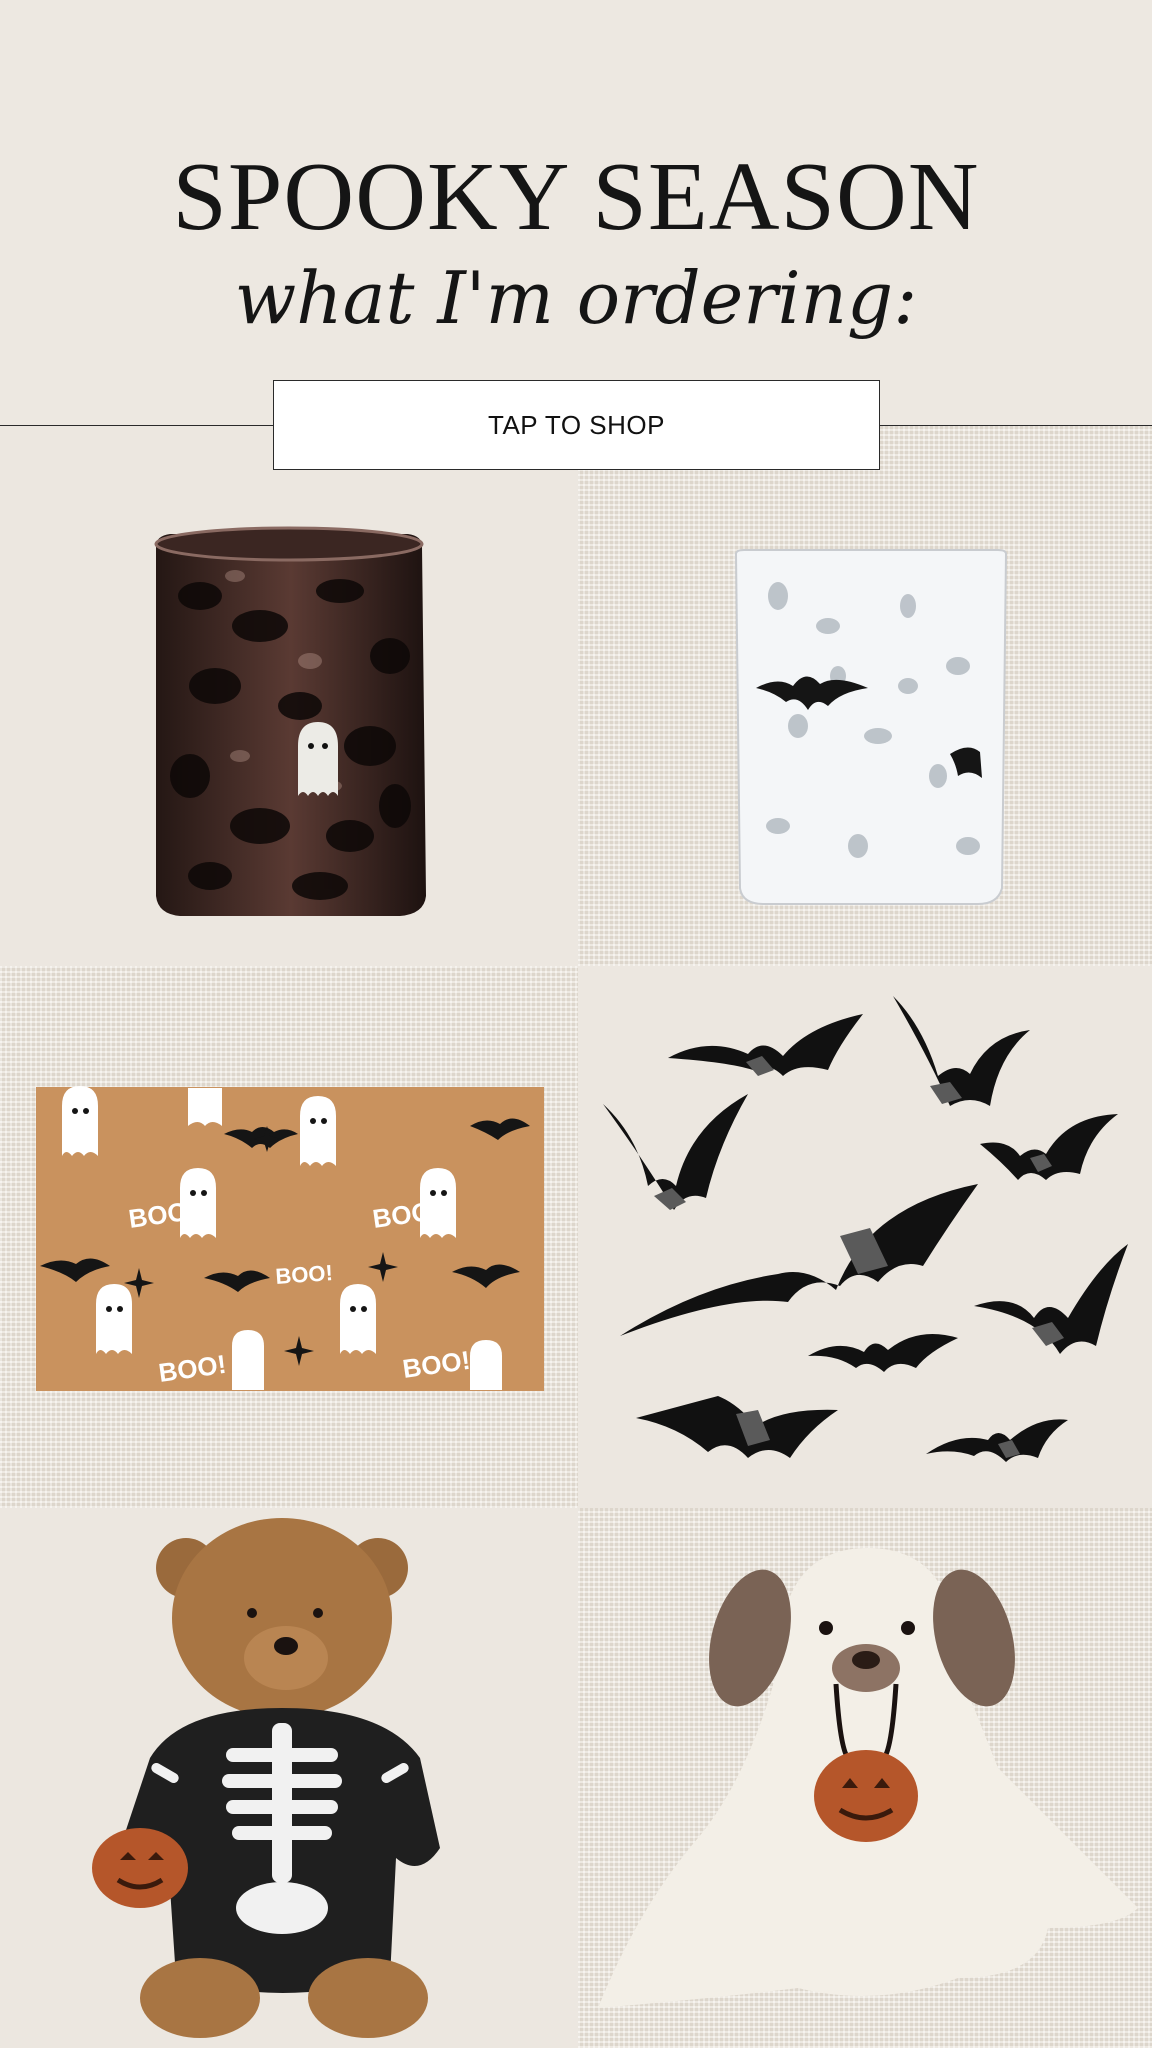 Image resolution: width=1152 pixels, height=2048 pixels. Describe the element at coordinates (865, 1229) in the screenshot. I see `bat-decals-image` at that location.